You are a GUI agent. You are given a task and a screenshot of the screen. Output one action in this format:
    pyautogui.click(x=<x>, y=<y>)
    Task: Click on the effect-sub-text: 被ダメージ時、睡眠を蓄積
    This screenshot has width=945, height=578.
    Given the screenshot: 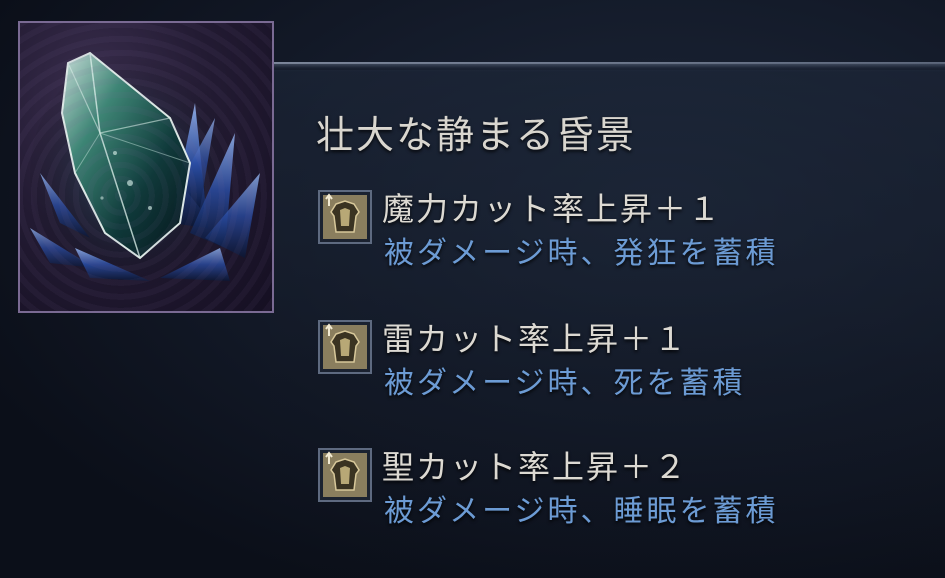 What is the action you would take?
    pyautogui.click(x=581, y=511)
    